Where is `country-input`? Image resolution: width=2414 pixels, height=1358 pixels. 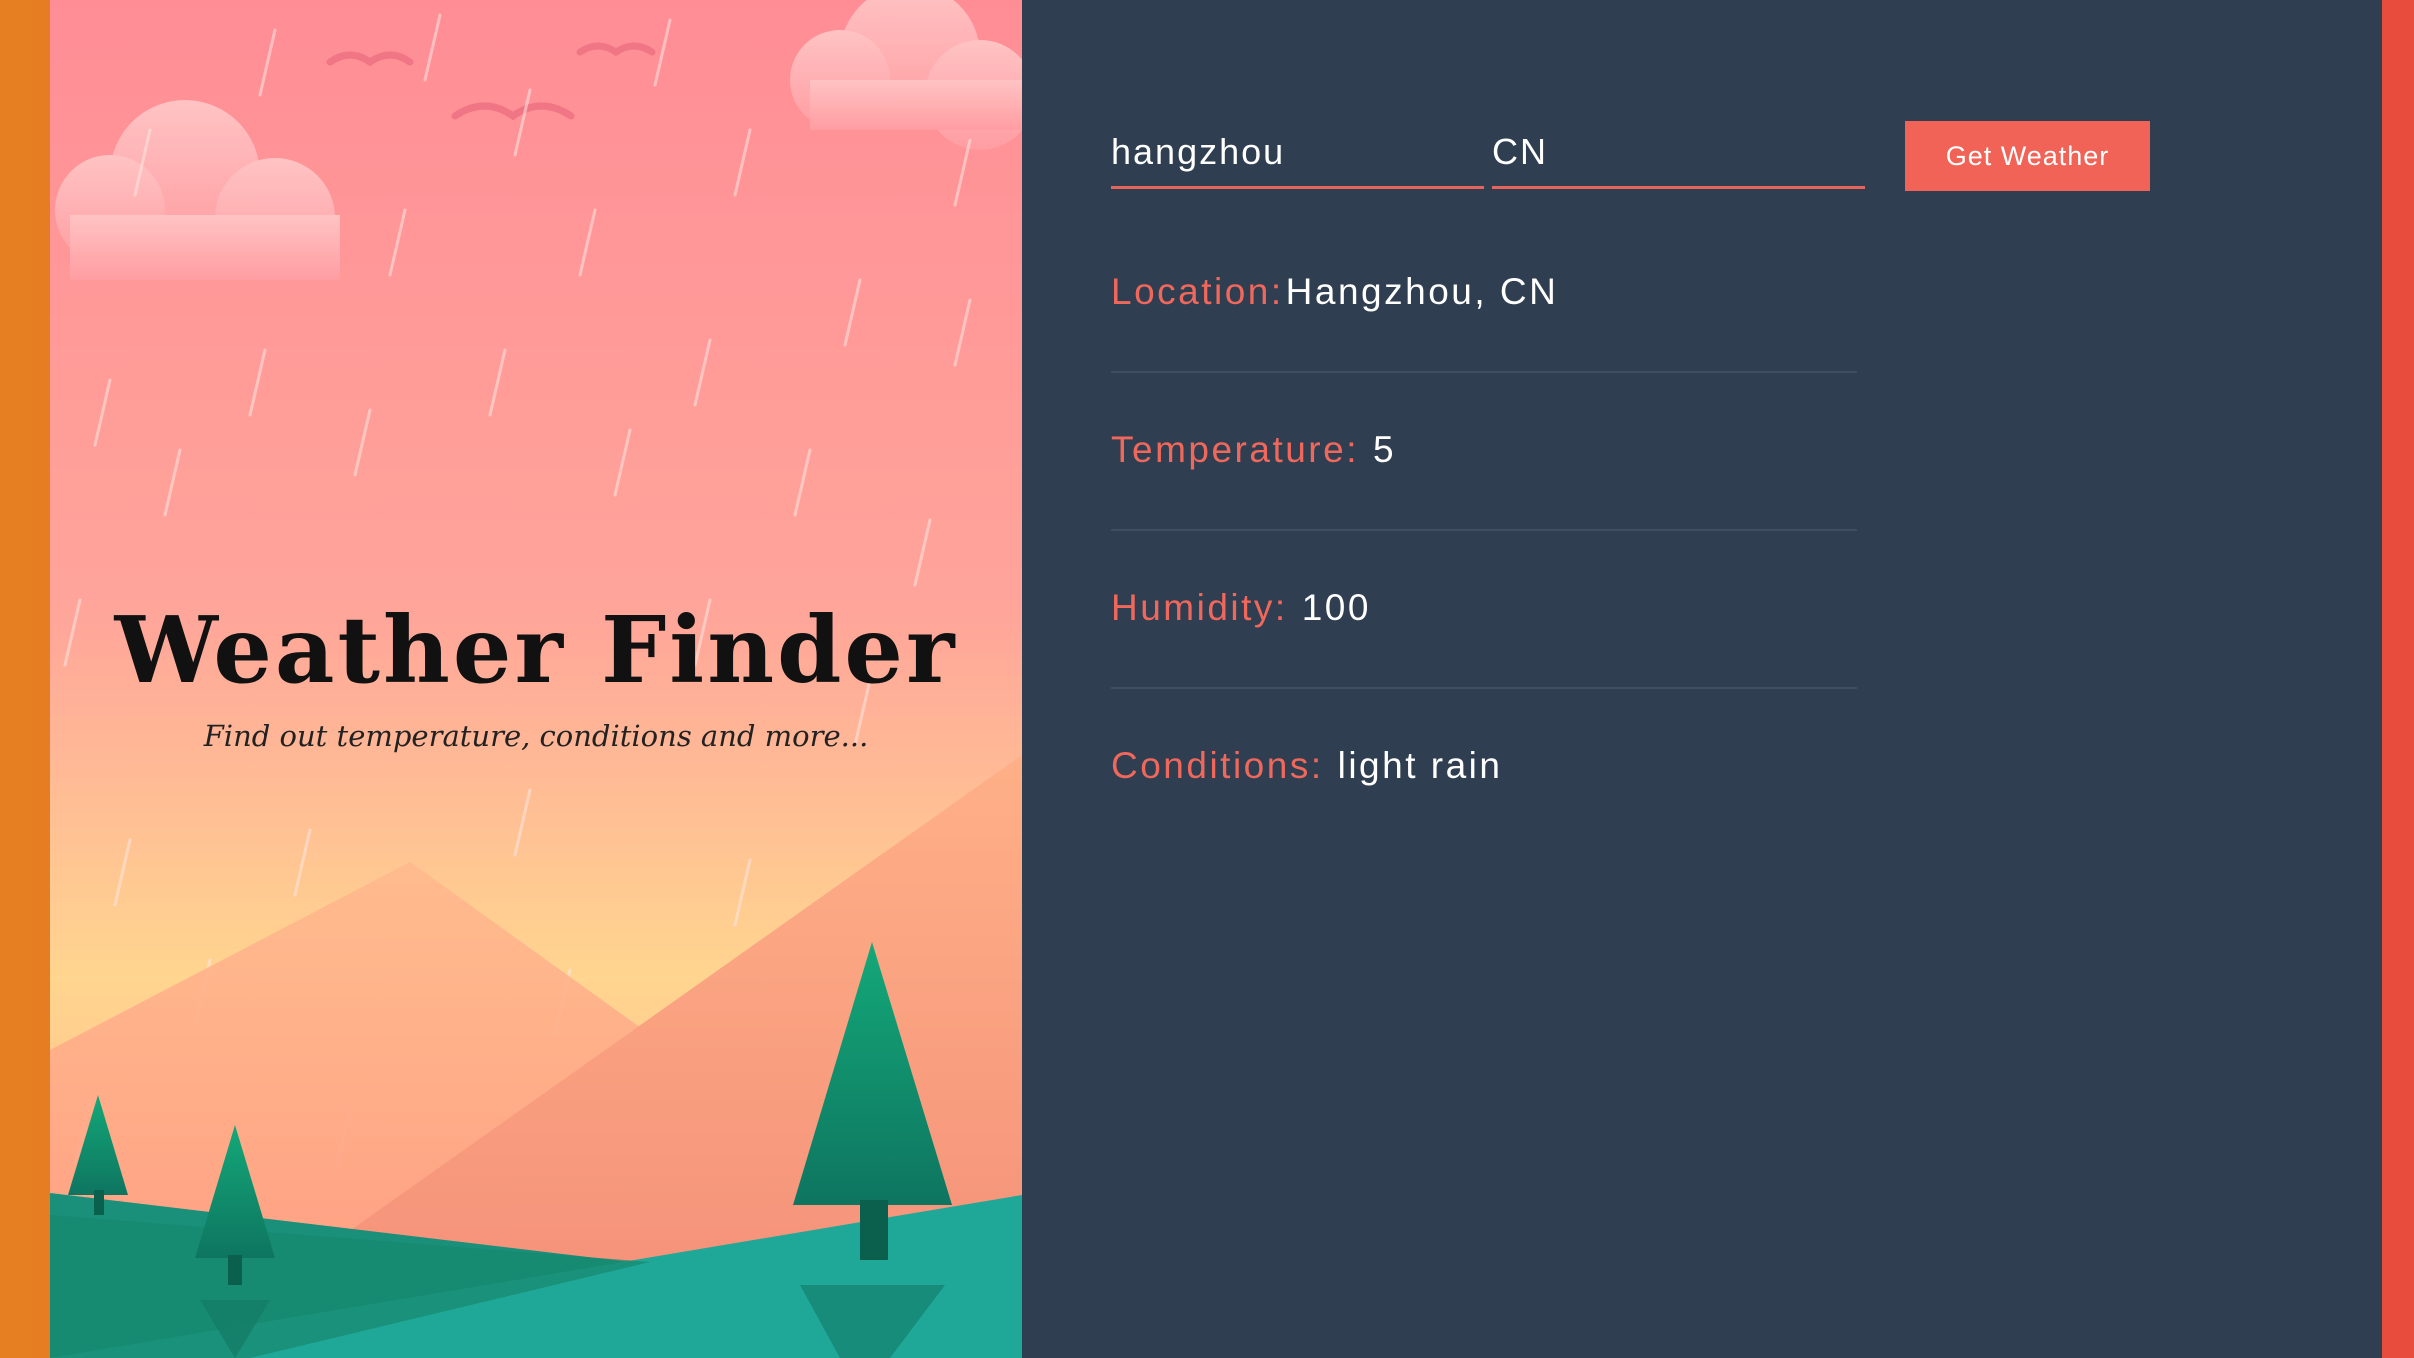 country-input is located at coordinates (1678, 153).